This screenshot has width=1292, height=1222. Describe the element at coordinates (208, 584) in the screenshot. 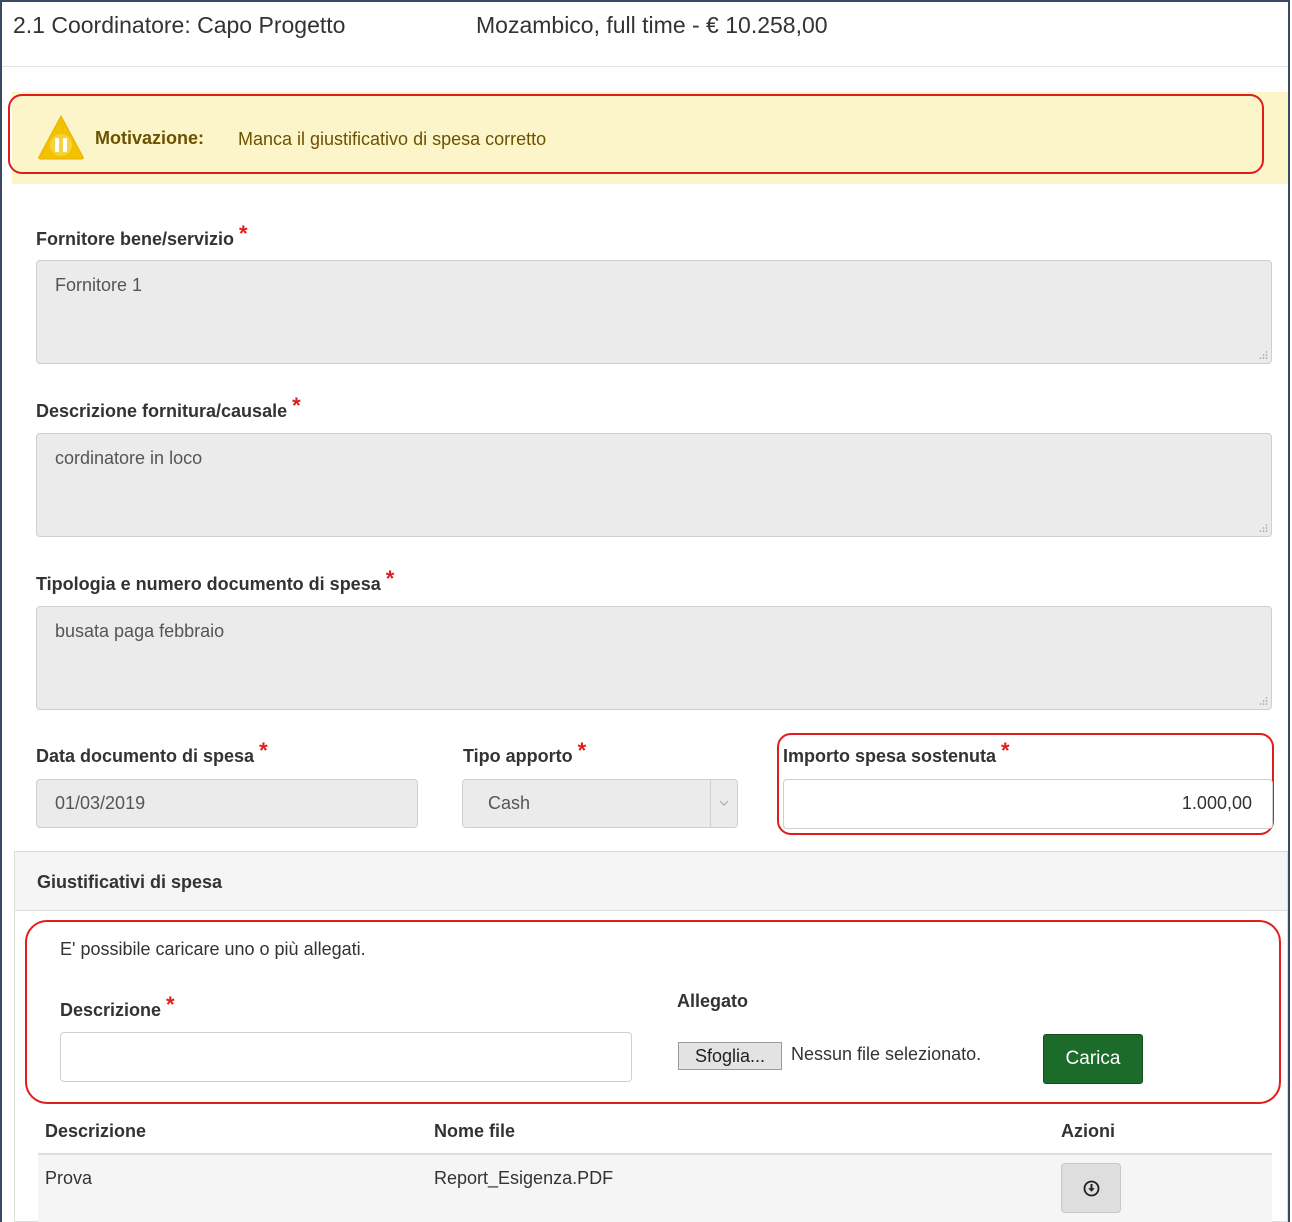

I see `doc-type-label-text: Tipologia e numero documento di spesa` at that location.